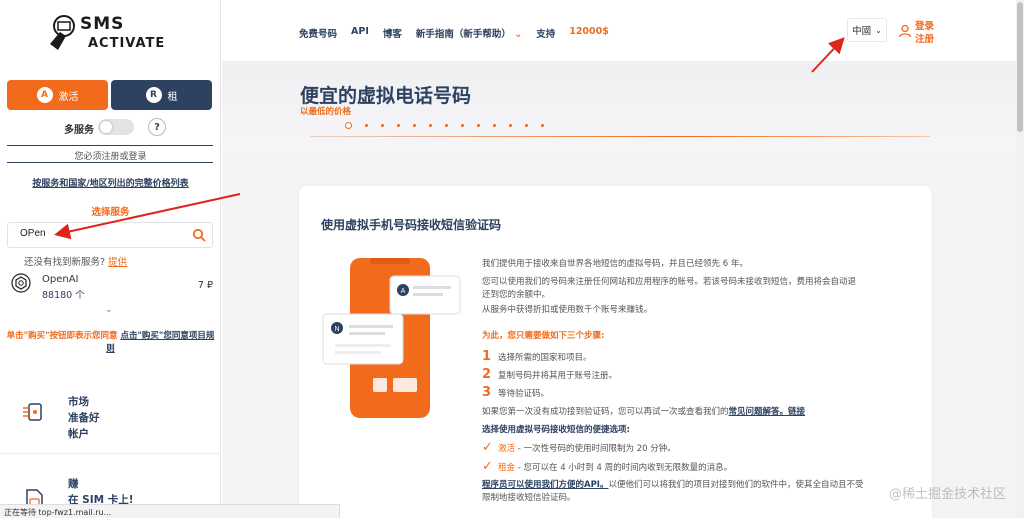  Describe the element at coordinates (32, 412) in the screenshot. I see `market-icon` at that location.